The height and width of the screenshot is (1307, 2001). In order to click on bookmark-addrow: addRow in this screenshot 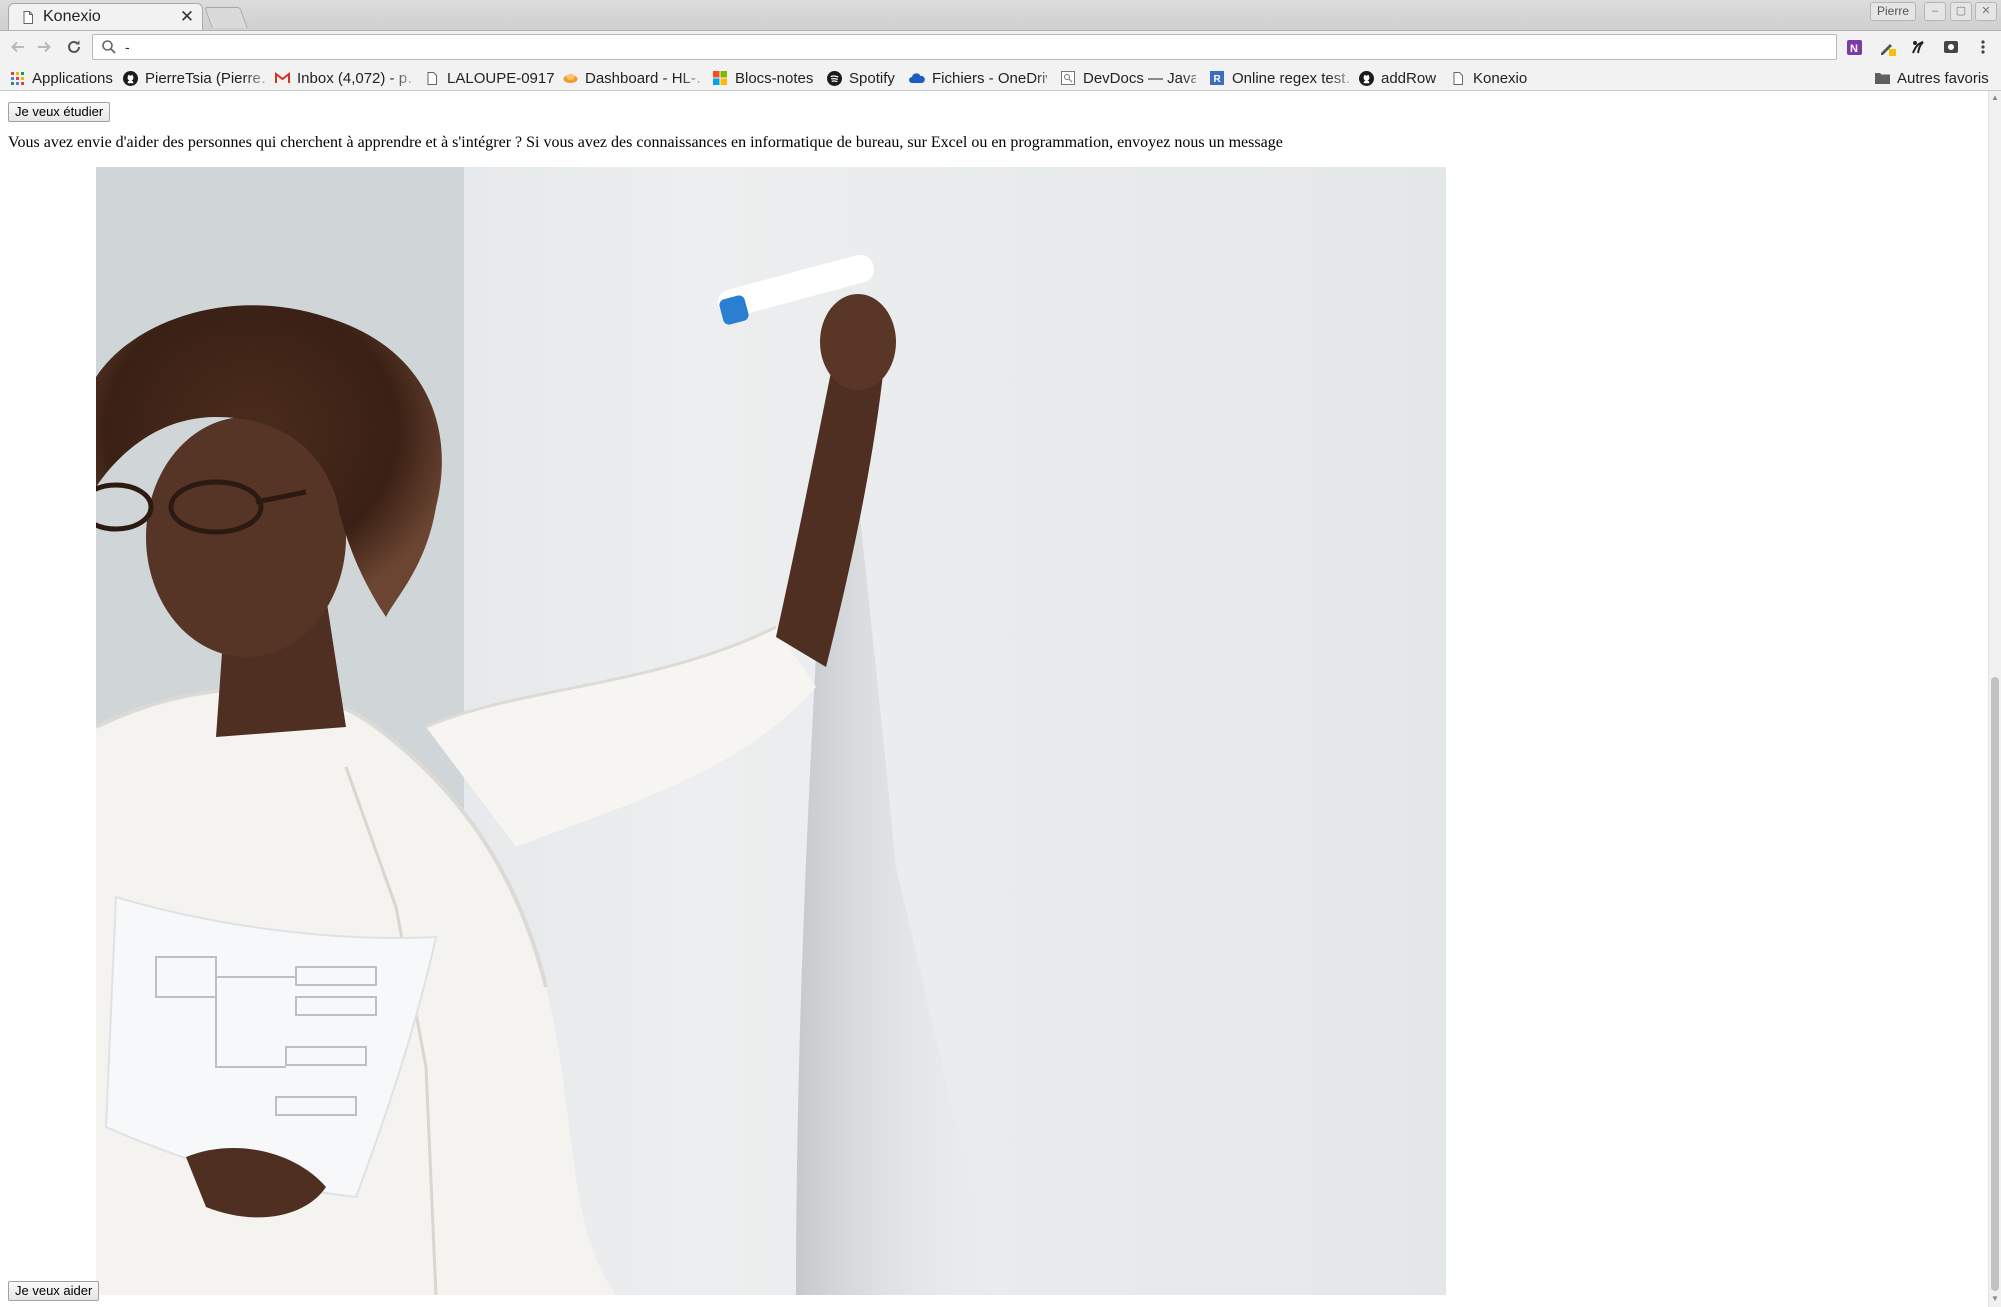, I will do `click(1397, 78)`.